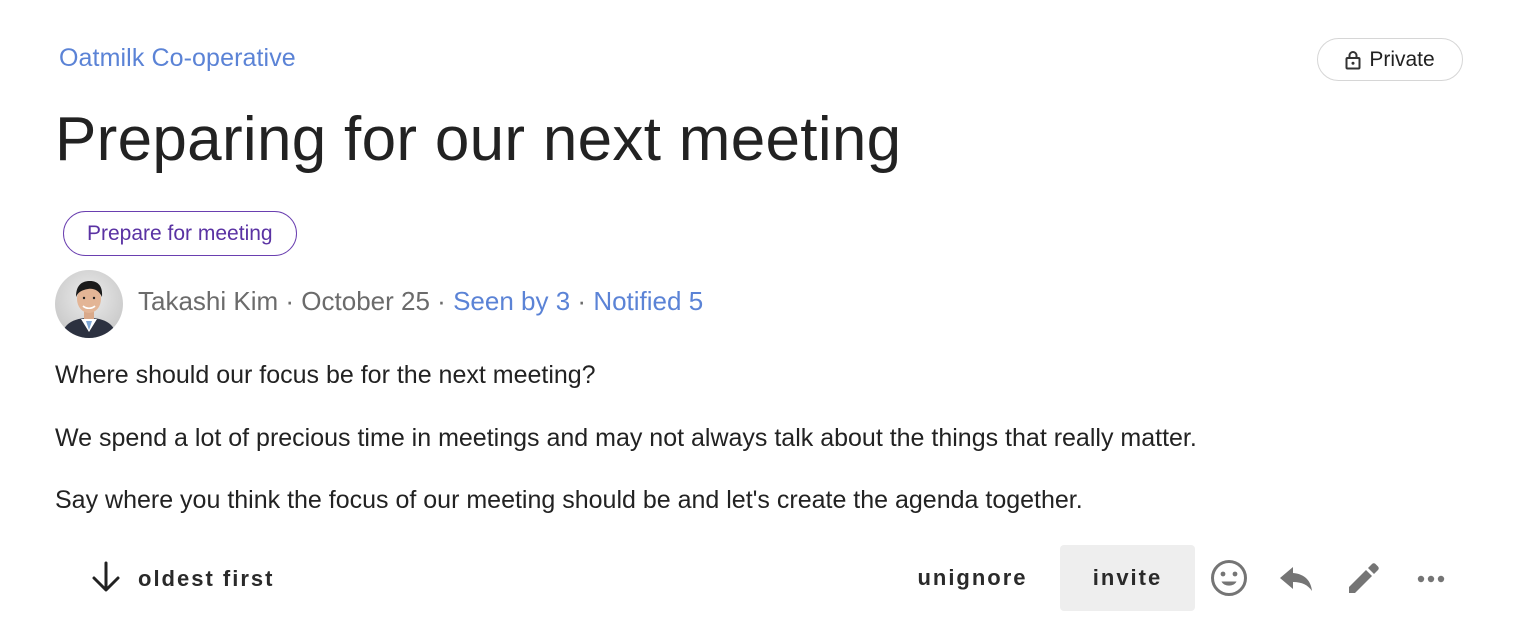 This screenshot has width=1528, height=630. I want to click on reply-button, so click(1296, 578).